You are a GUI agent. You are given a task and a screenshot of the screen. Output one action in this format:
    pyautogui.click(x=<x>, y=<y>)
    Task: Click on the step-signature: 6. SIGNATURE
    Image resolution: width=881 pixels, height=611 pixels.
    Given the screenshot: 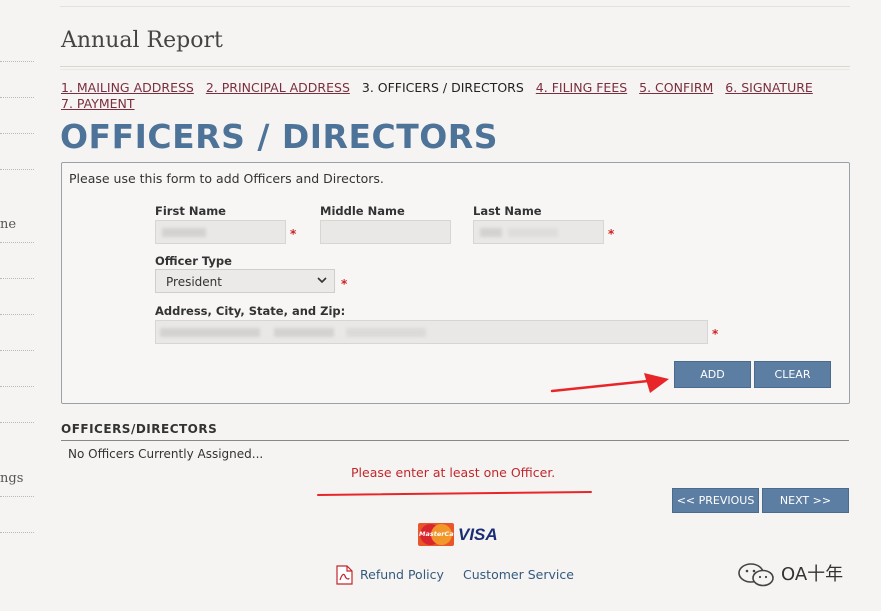 What is the action you would take?
    pyautogui.click(x=769, y=87)
    